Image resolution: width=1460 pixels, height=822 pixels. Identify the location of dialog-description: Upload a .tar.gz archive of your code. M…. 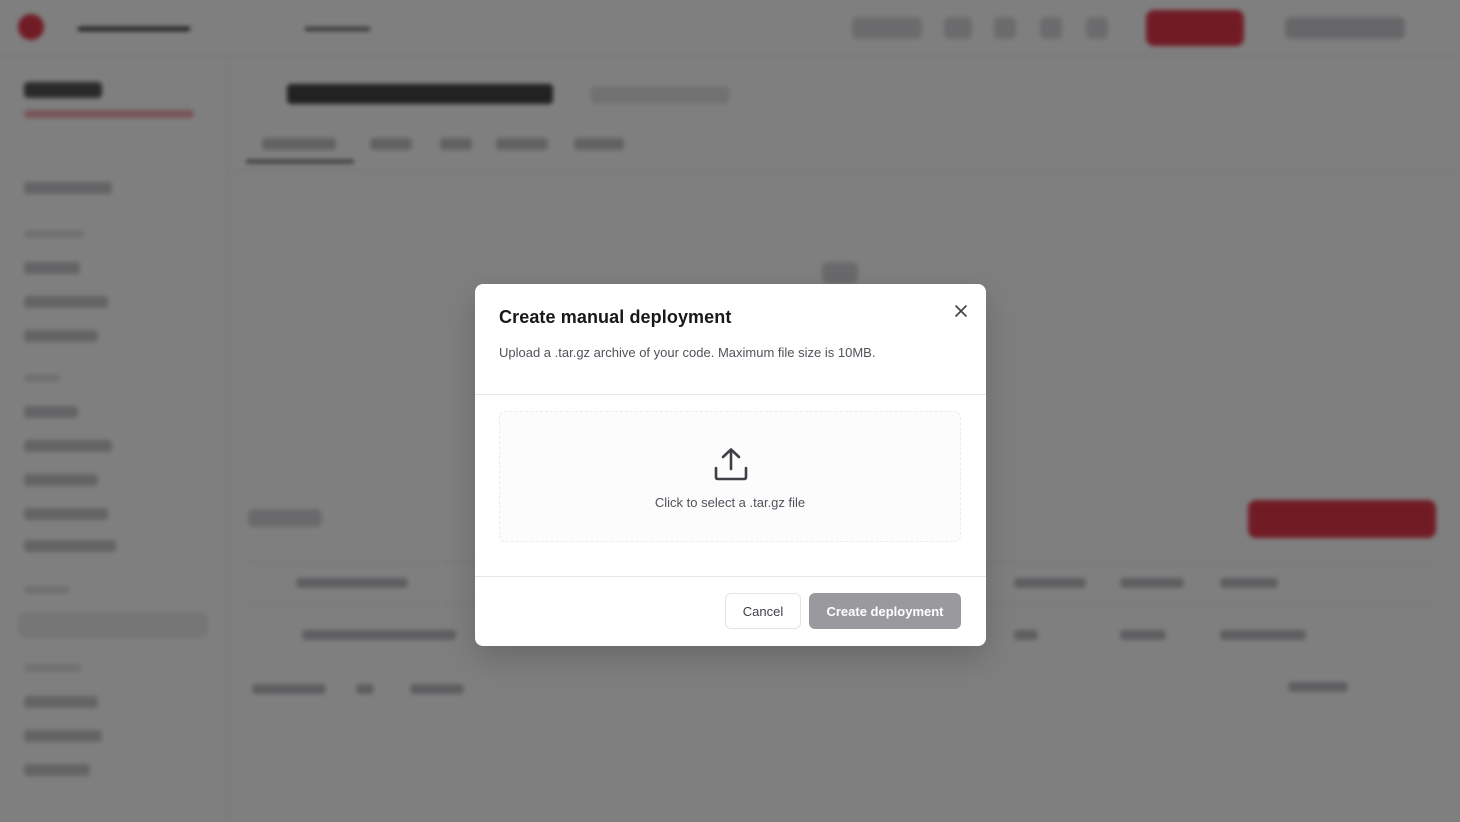
(687, 352).